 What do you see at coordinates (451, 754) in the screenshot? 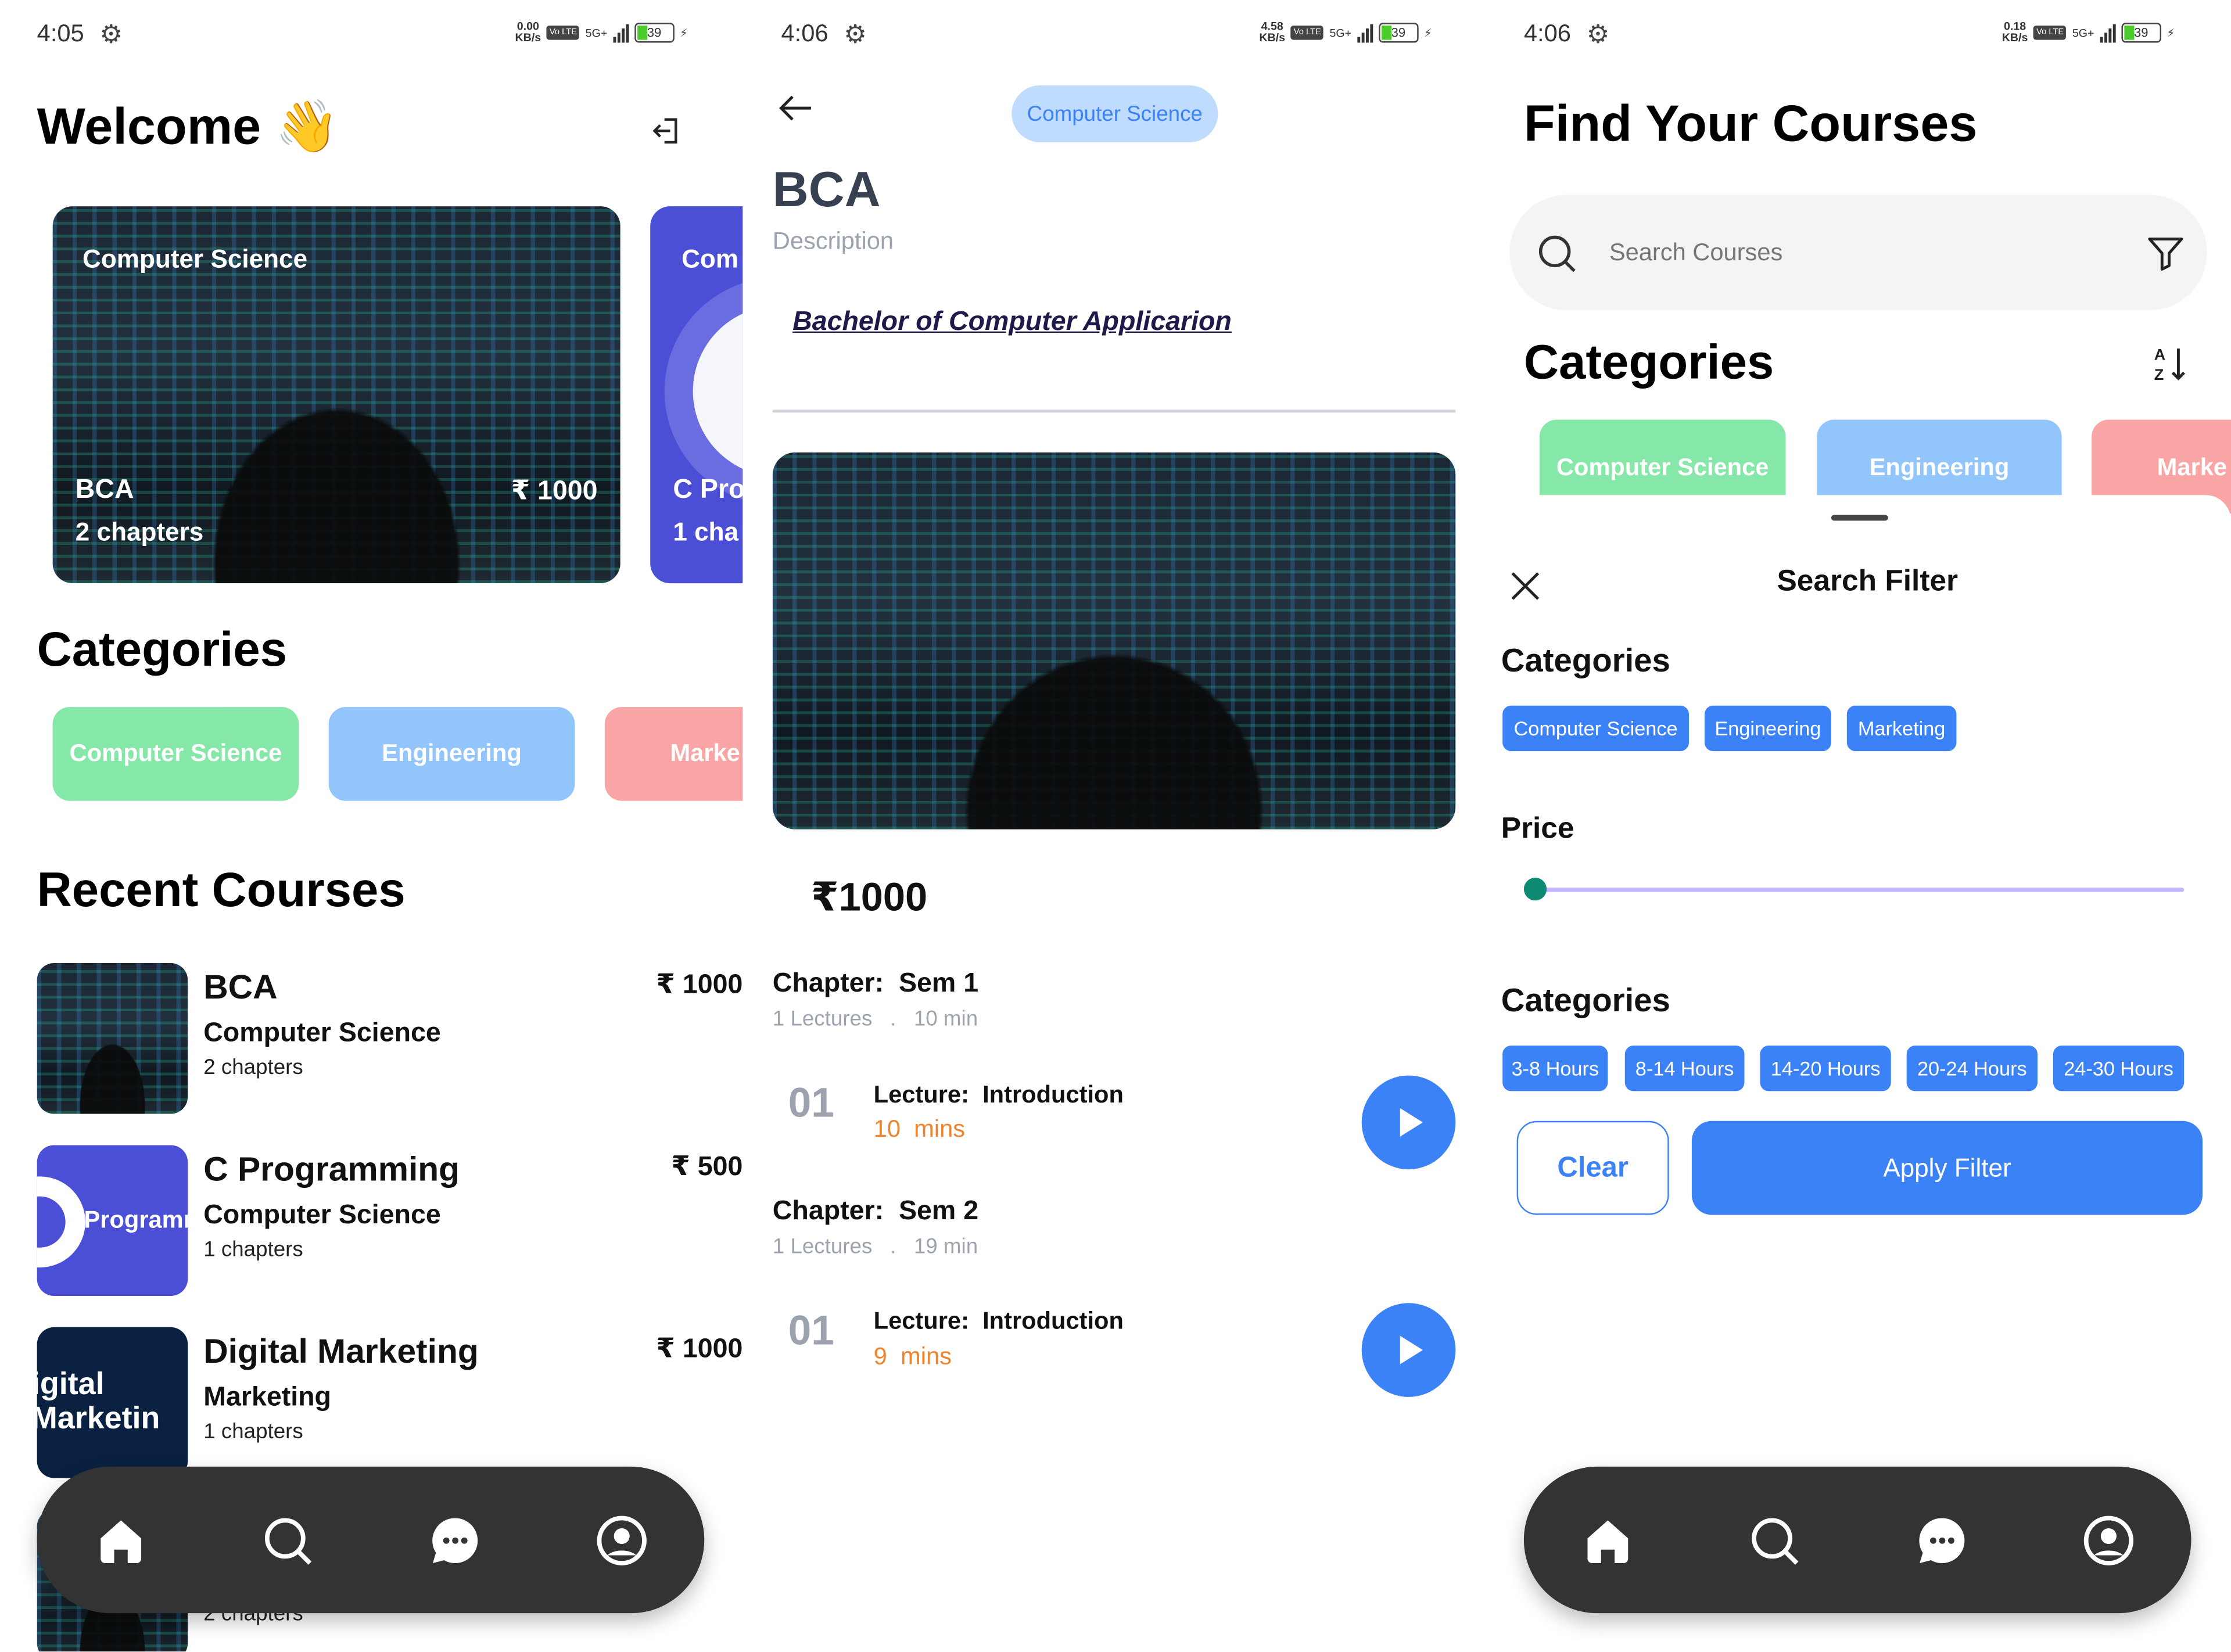
I see `category-chip-engineering: Engineering` at bounding box center [451, 754].